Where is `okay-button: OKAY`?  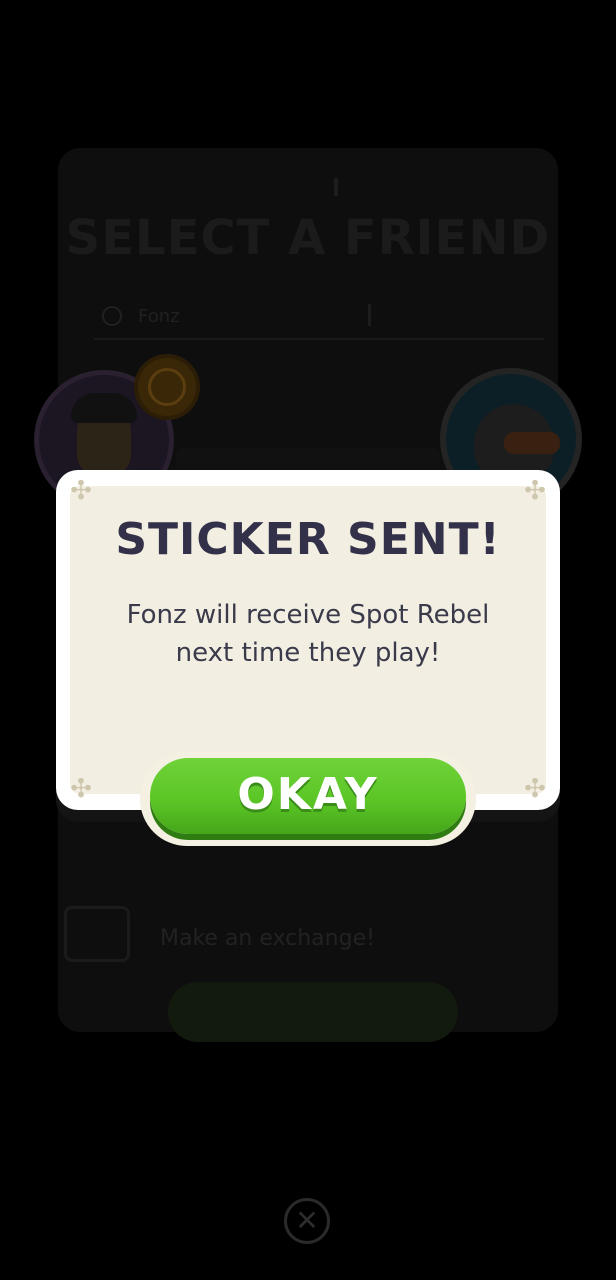 okay-button: OKAY is located at coordinates (308, 796).